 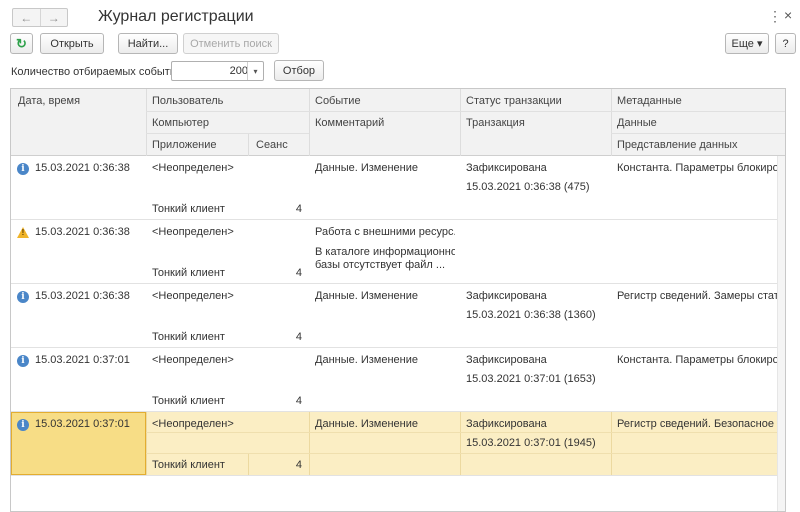 I want to click on column-header-user: Пользователь, so click(x=187, y=101).